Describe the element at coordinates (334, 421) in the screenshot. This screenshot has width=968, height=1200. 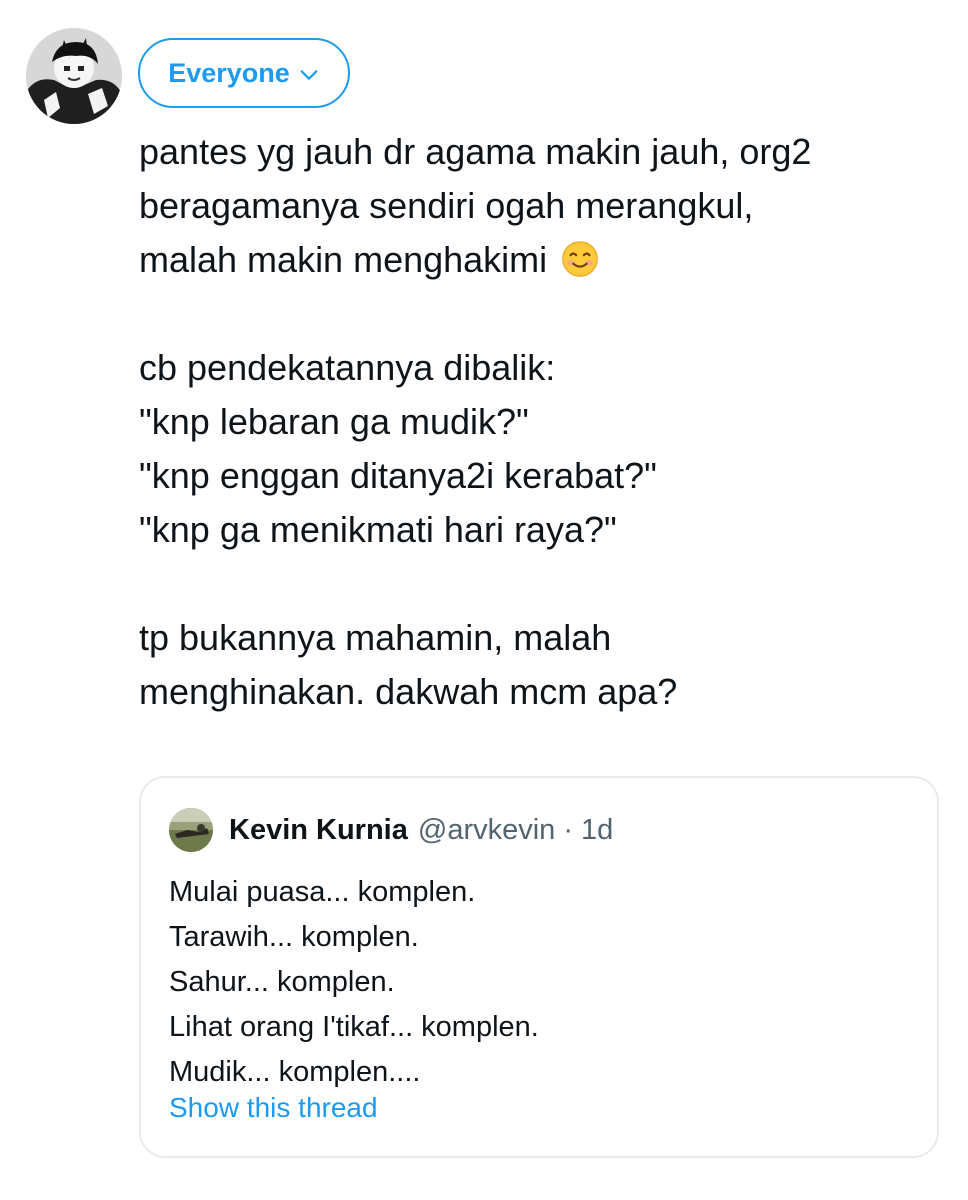
I see `tweet-line: "knp lebaran ga mudik?"` at that location.